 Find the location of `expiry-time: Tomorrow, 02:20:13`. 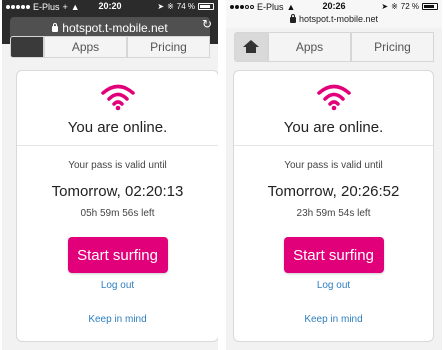

expiry-time: Tomorrow, 02:20:13 is located at coordinates (117, 191).